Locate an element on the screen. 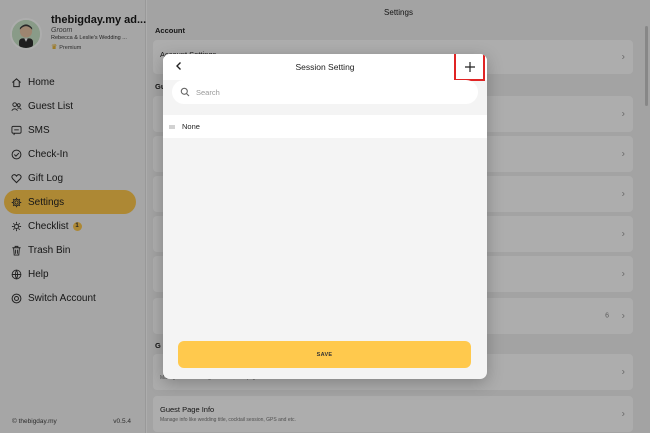  modal-title: Session Setting is located at coordinates (325, 67).